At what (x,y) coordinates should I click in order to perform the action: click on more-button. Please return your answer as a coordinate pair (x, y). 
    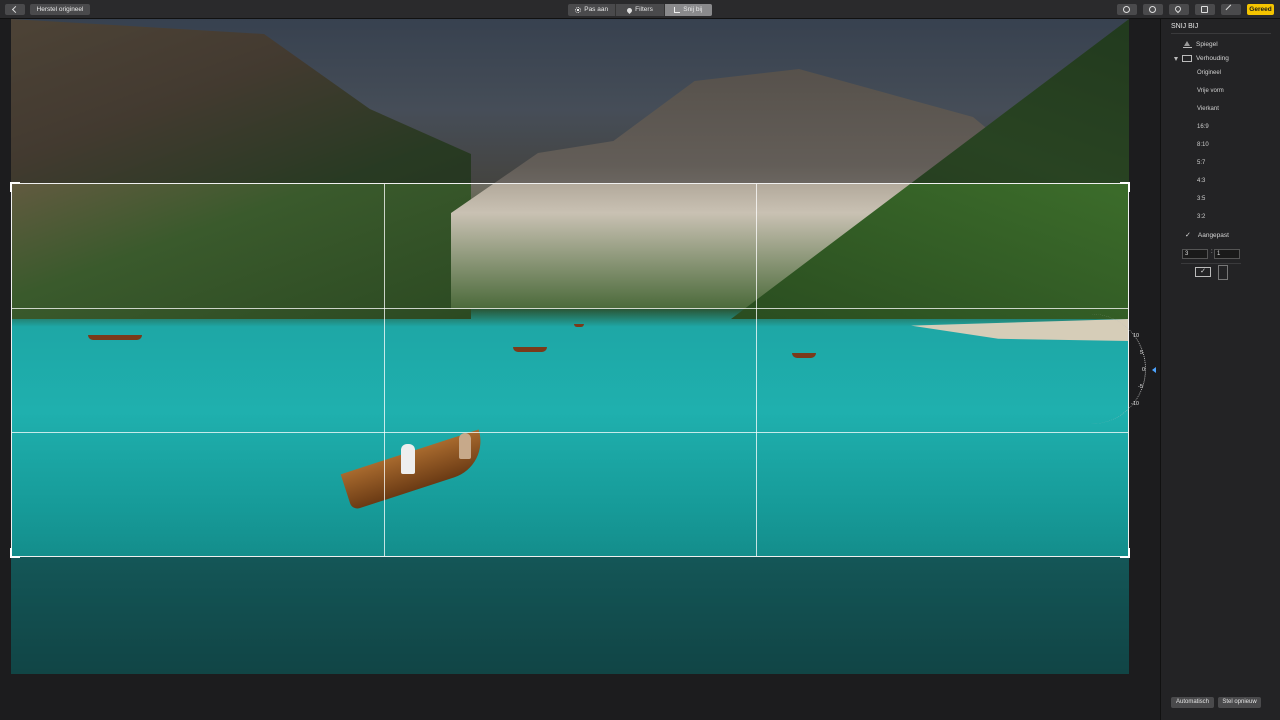
    Looking at the image, I should click on (1153, 9).